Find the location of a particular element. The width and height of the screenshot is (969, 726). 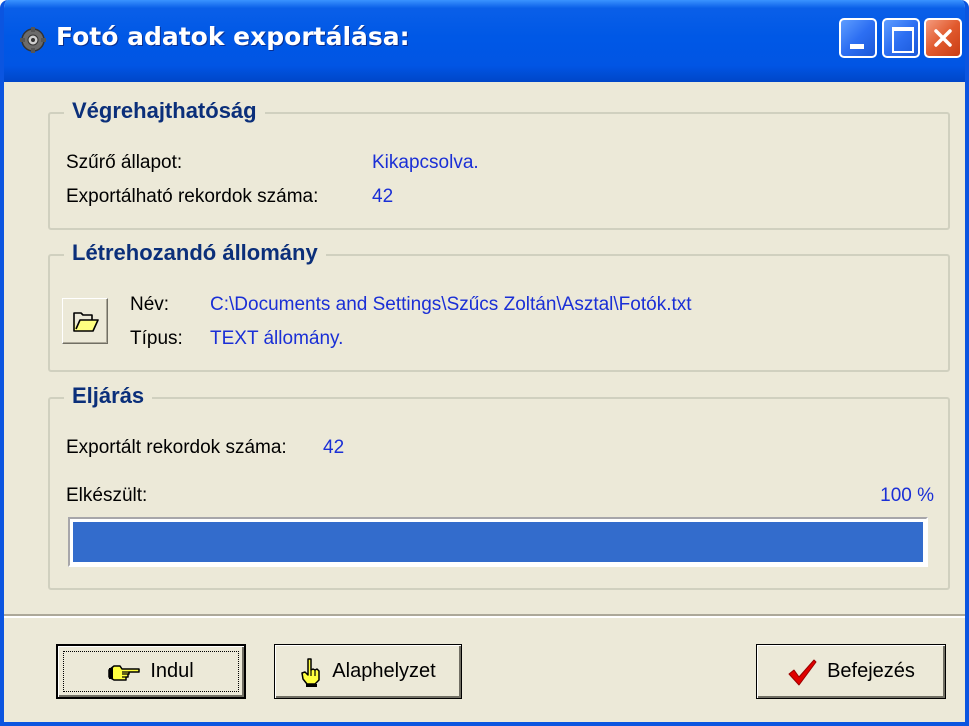

exported-records-label: Exportált rekordok száma: is located at coordinates (176, 447).